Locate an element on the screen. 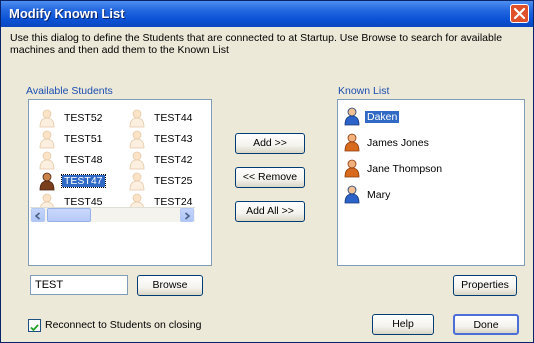  horizontal-scrollbar is located at coordinates (112, 214).